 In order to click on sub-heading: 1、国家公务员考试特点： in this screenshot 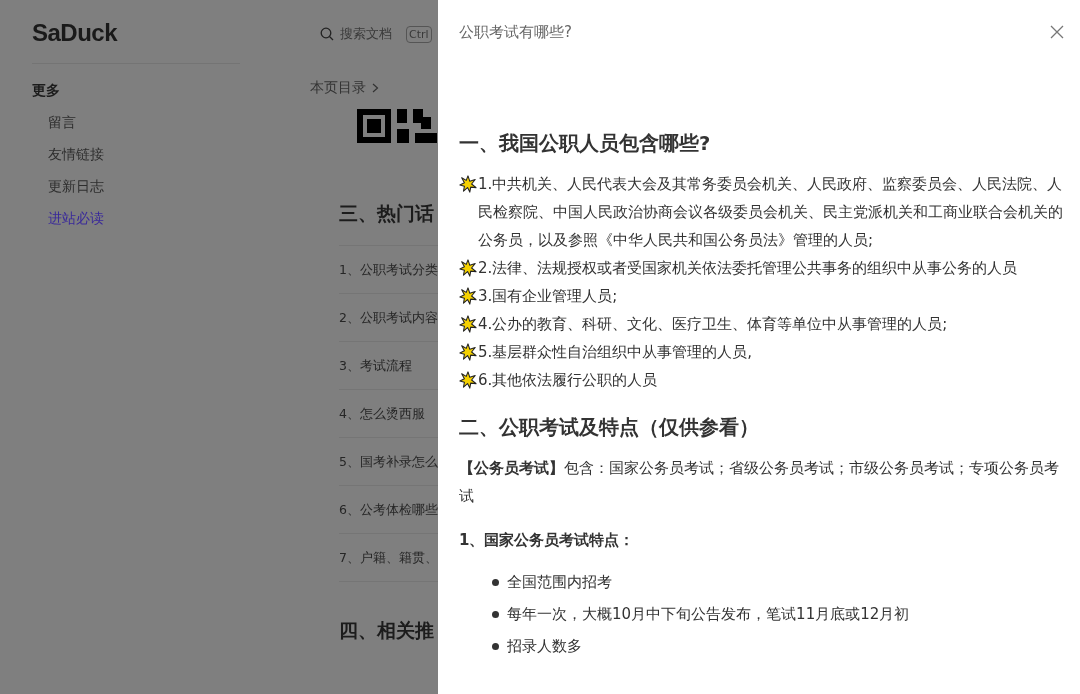, I will do `click(547, 540)`.